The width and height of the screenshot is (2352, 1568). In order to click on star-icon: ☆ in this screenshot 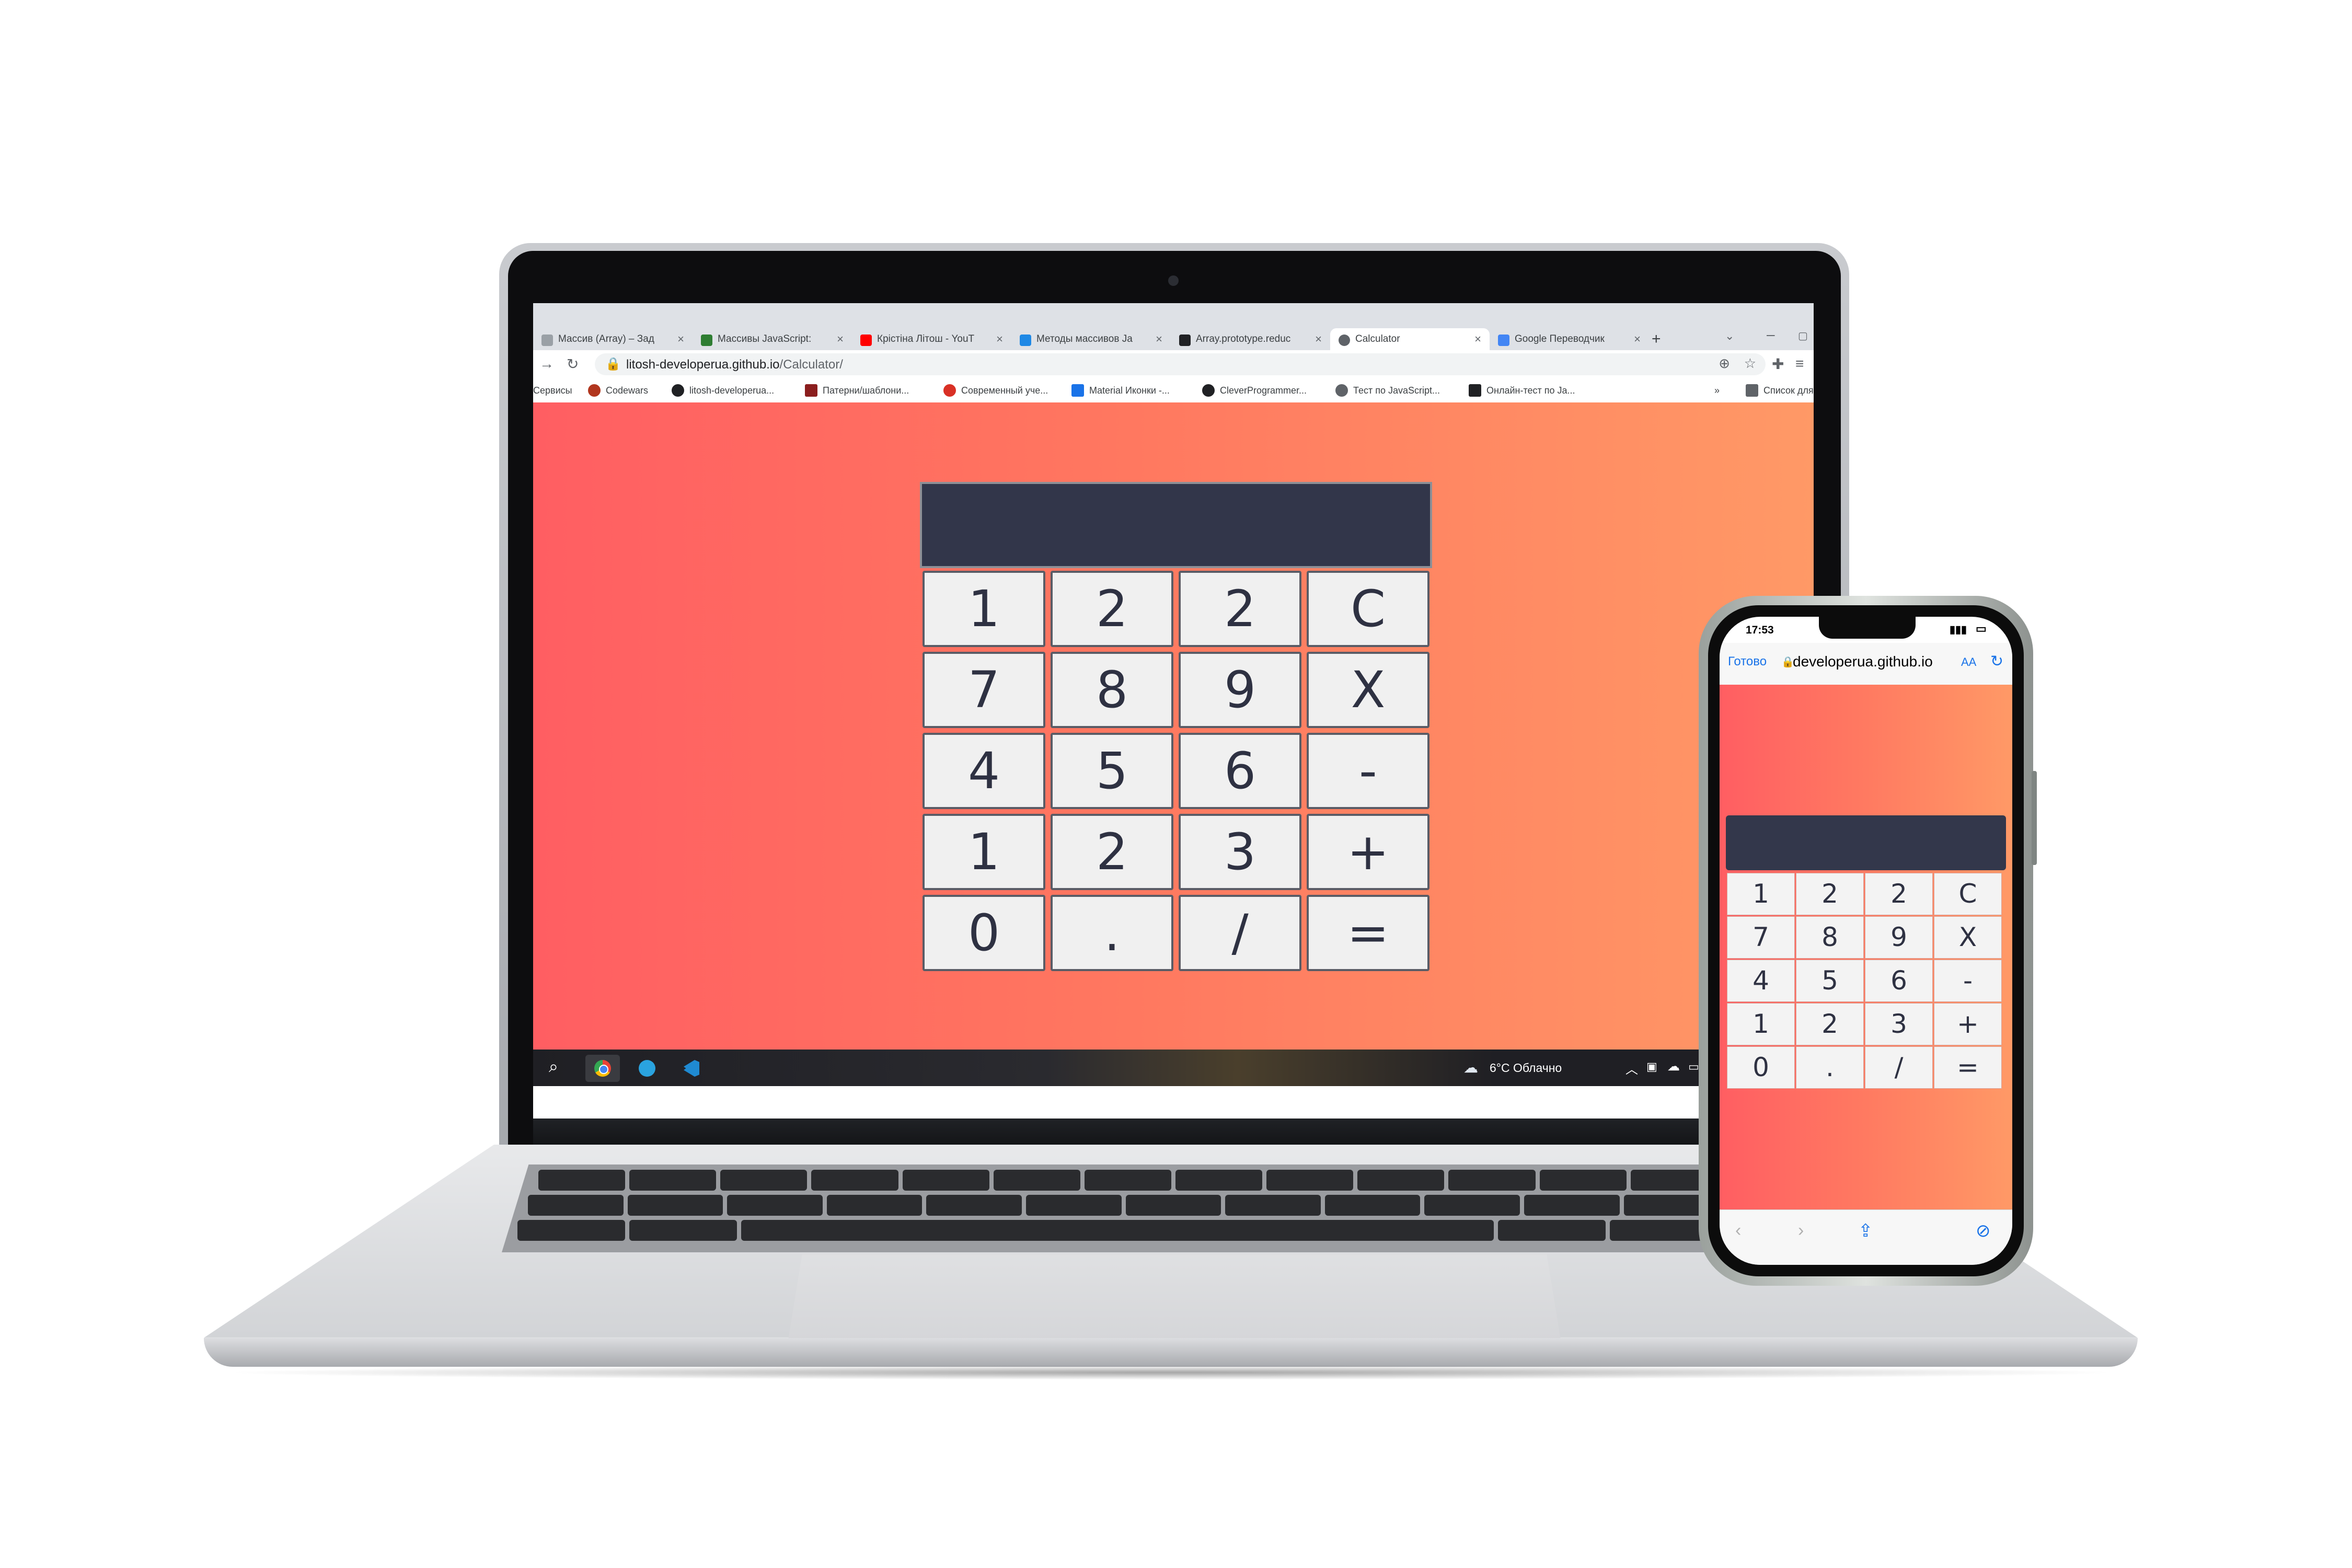, I will do `click(1750, 363)`.